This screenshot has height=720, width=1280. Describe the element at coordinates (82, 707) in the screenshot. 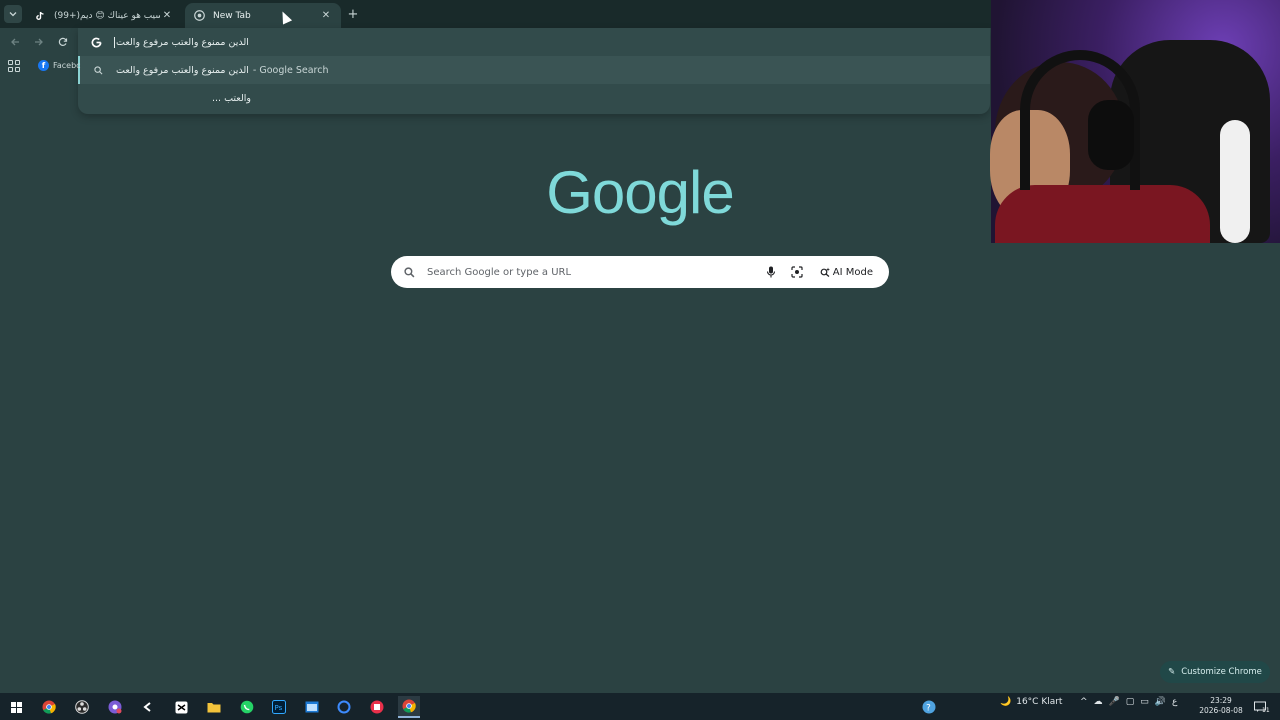

I see `obs-icon` at that location.